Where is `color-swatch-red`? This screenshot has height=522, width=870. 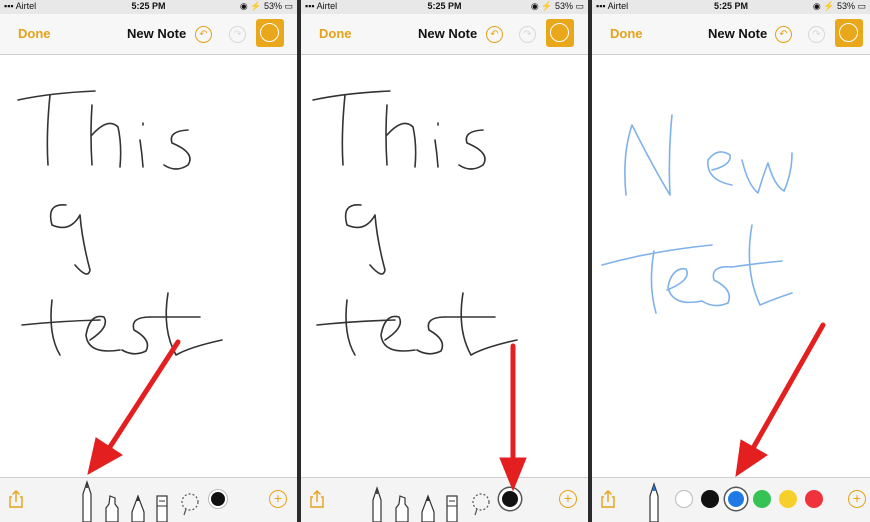
color-swatch-red is located at coordinates (814, 499).